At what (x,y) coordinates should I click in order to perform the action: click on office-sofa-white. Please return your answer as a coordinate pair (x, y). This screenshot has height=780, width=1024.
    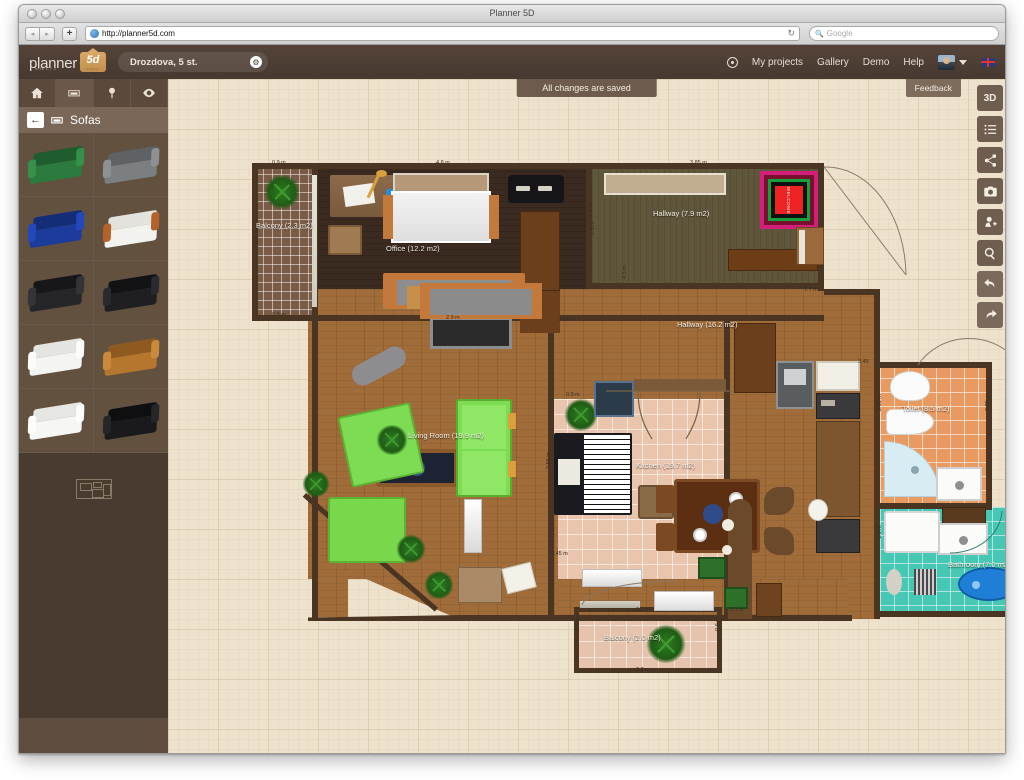
    Looking at the image, I should click on (441, 217).